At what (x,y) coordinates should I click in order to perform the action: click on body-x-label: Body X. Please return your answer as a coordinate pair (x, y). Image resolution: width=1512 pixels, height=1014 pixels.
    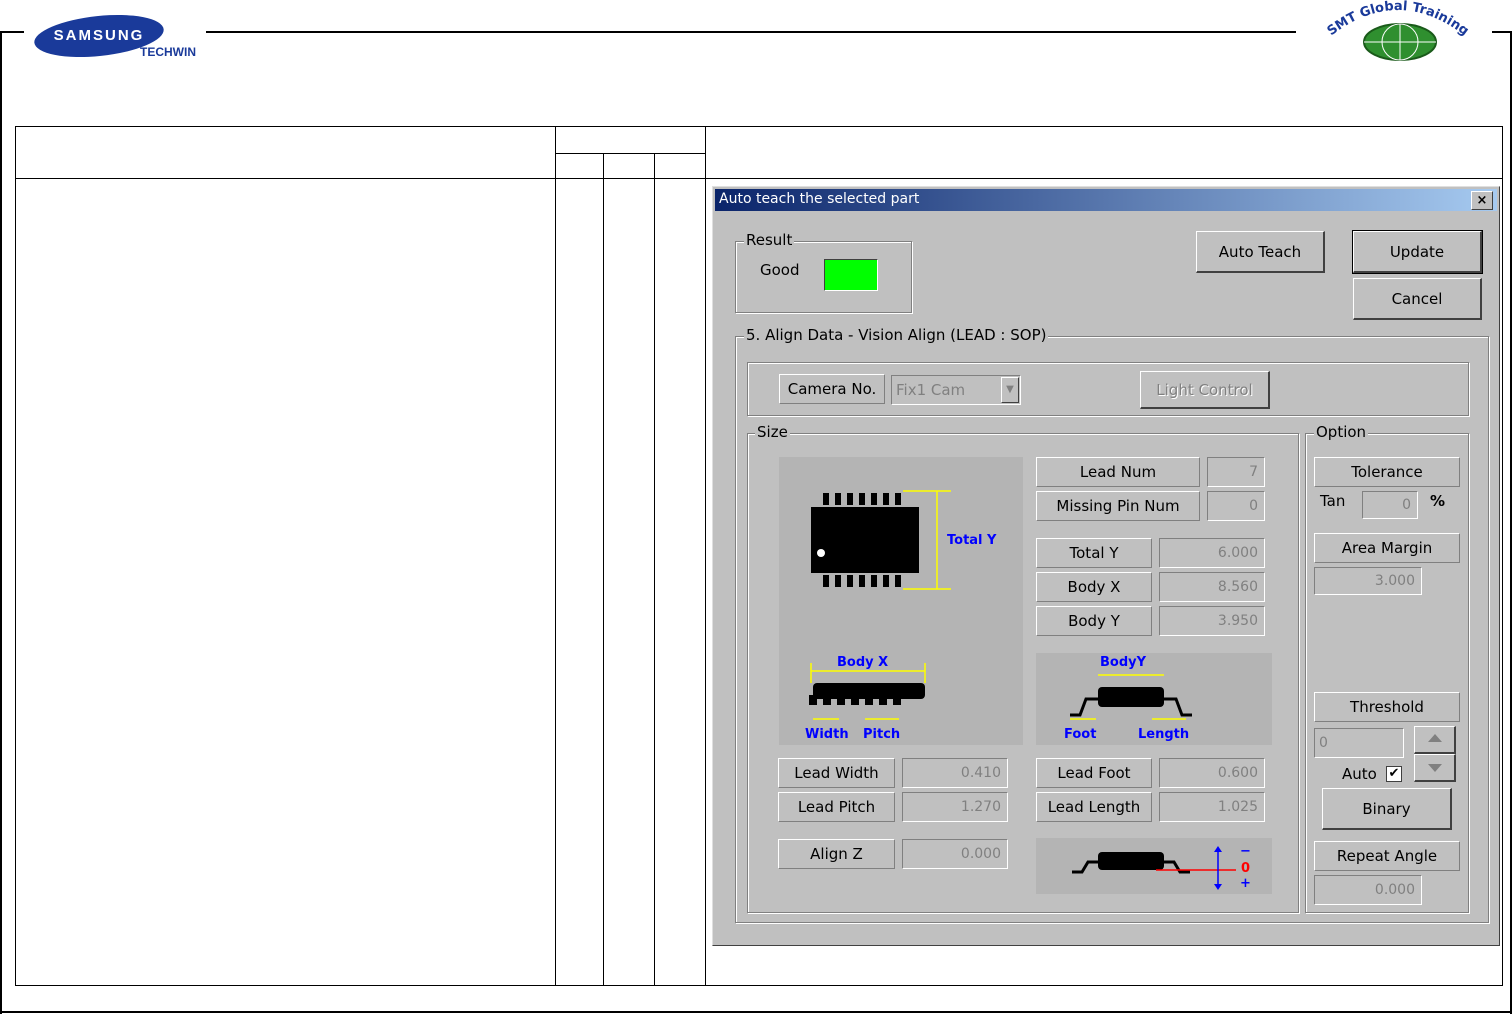
    Looking at the image, I should click on (1094, 587).